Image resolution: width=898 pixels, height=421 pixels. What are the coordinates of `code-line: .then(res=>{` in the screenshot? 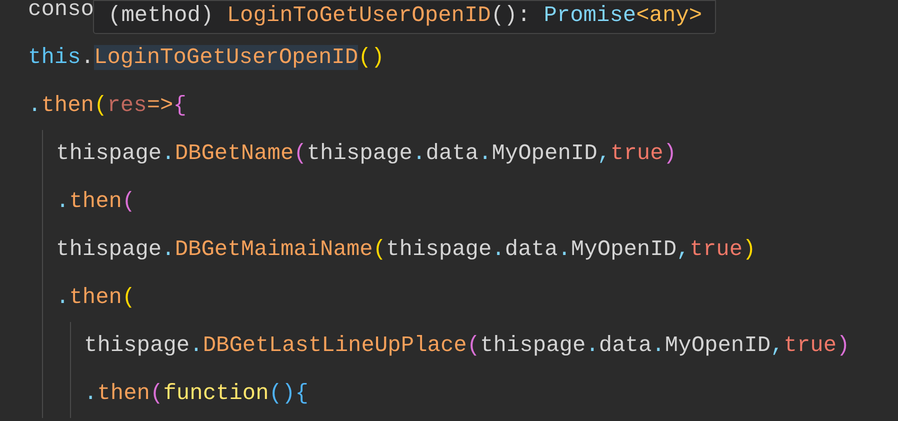 It's located at (107, 106).